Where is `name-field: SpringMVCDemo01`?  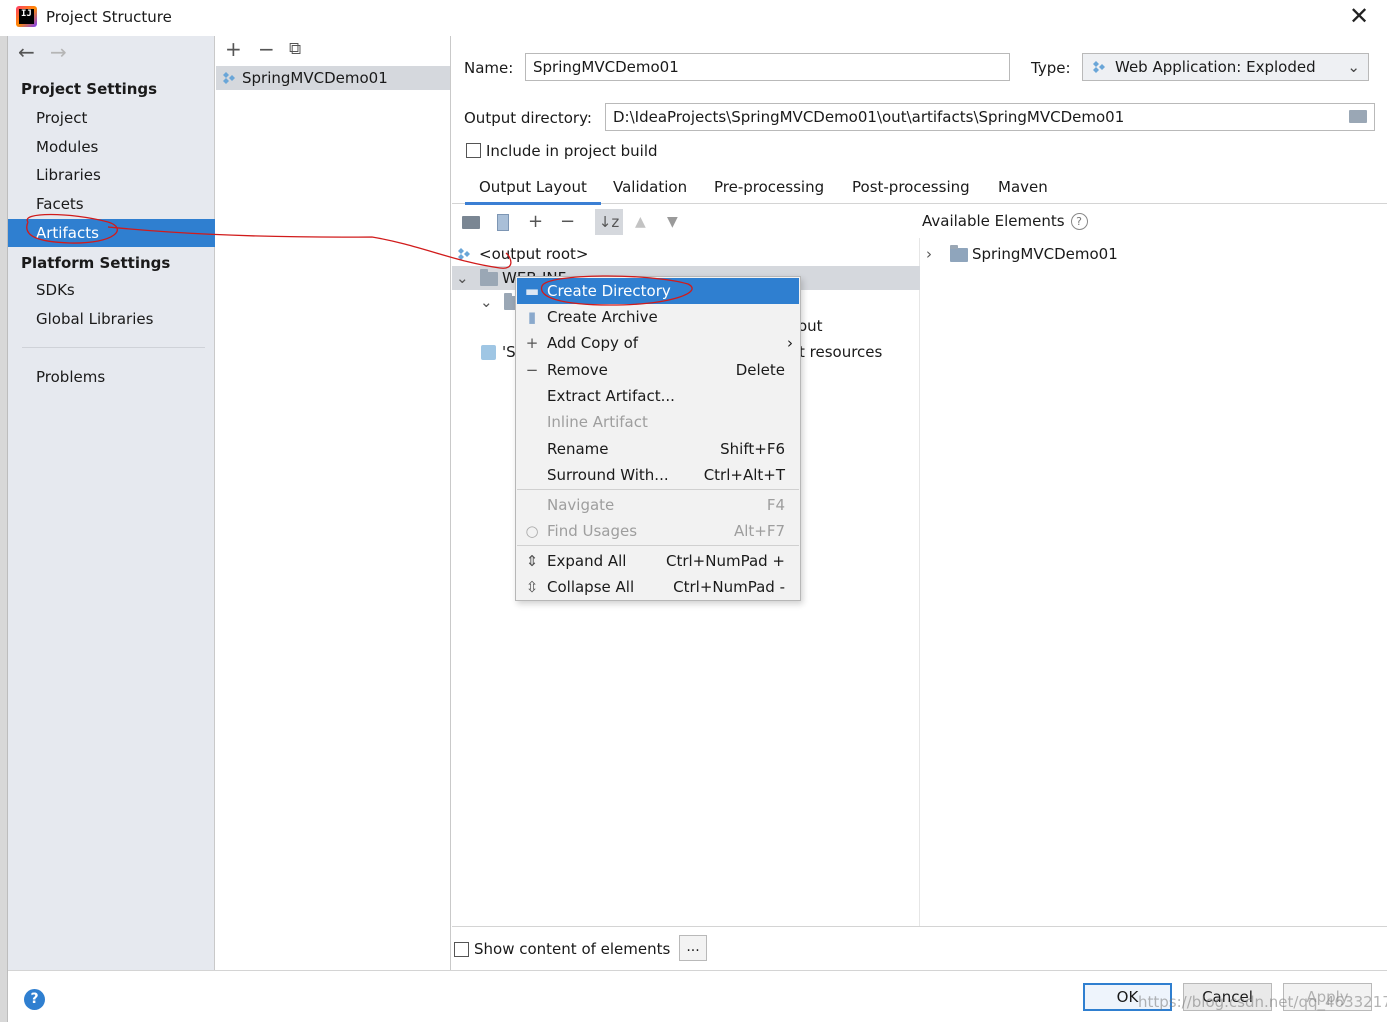
name-field: SpringMVCDemo01 is located at coordinates (767, 67).